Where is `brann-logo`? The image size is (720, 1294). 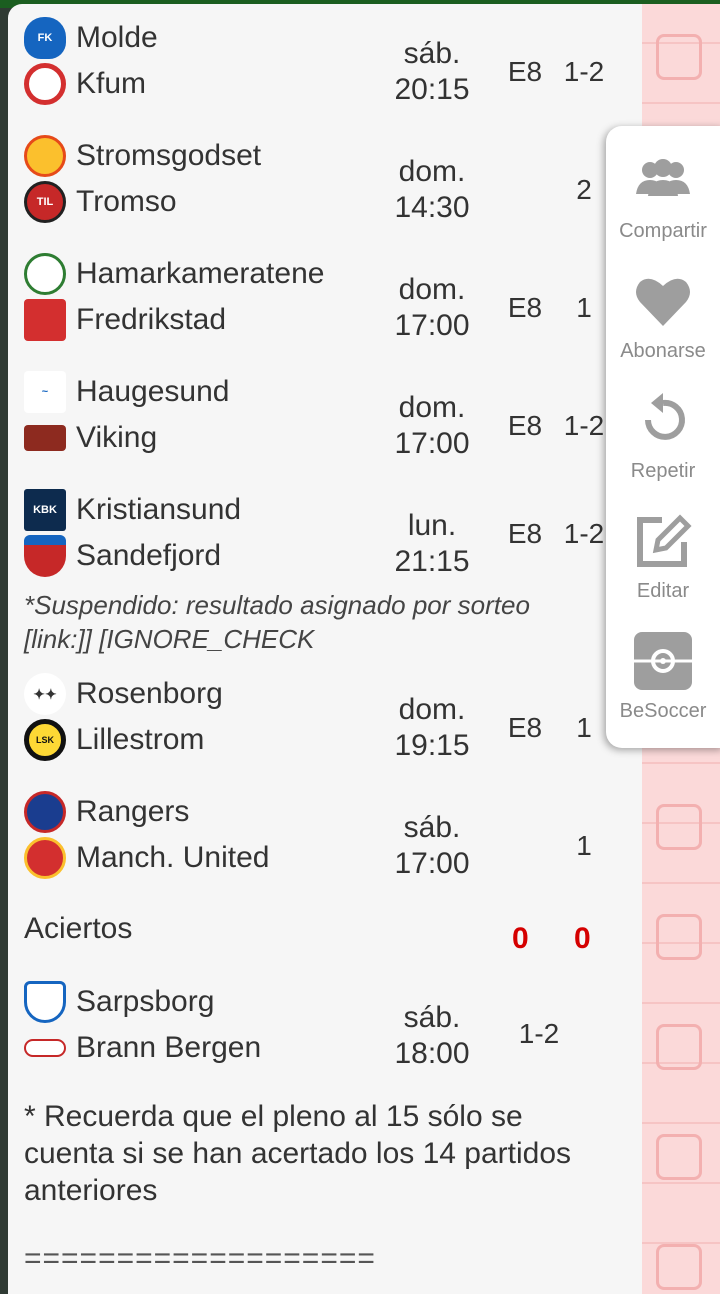 brann-logo is located at coordinates (45, 1048).